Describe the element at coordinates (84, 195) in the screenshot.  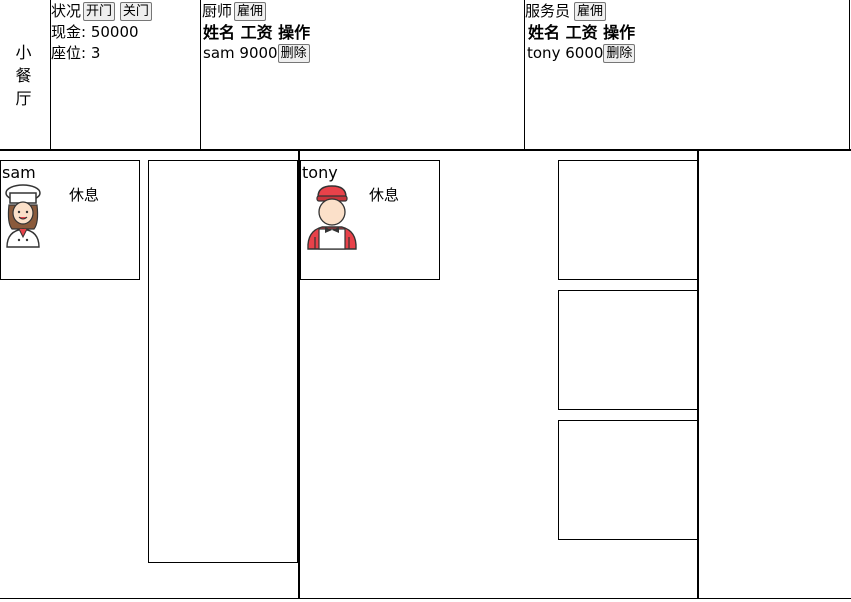
I see `chef-status: 休息` at that location.